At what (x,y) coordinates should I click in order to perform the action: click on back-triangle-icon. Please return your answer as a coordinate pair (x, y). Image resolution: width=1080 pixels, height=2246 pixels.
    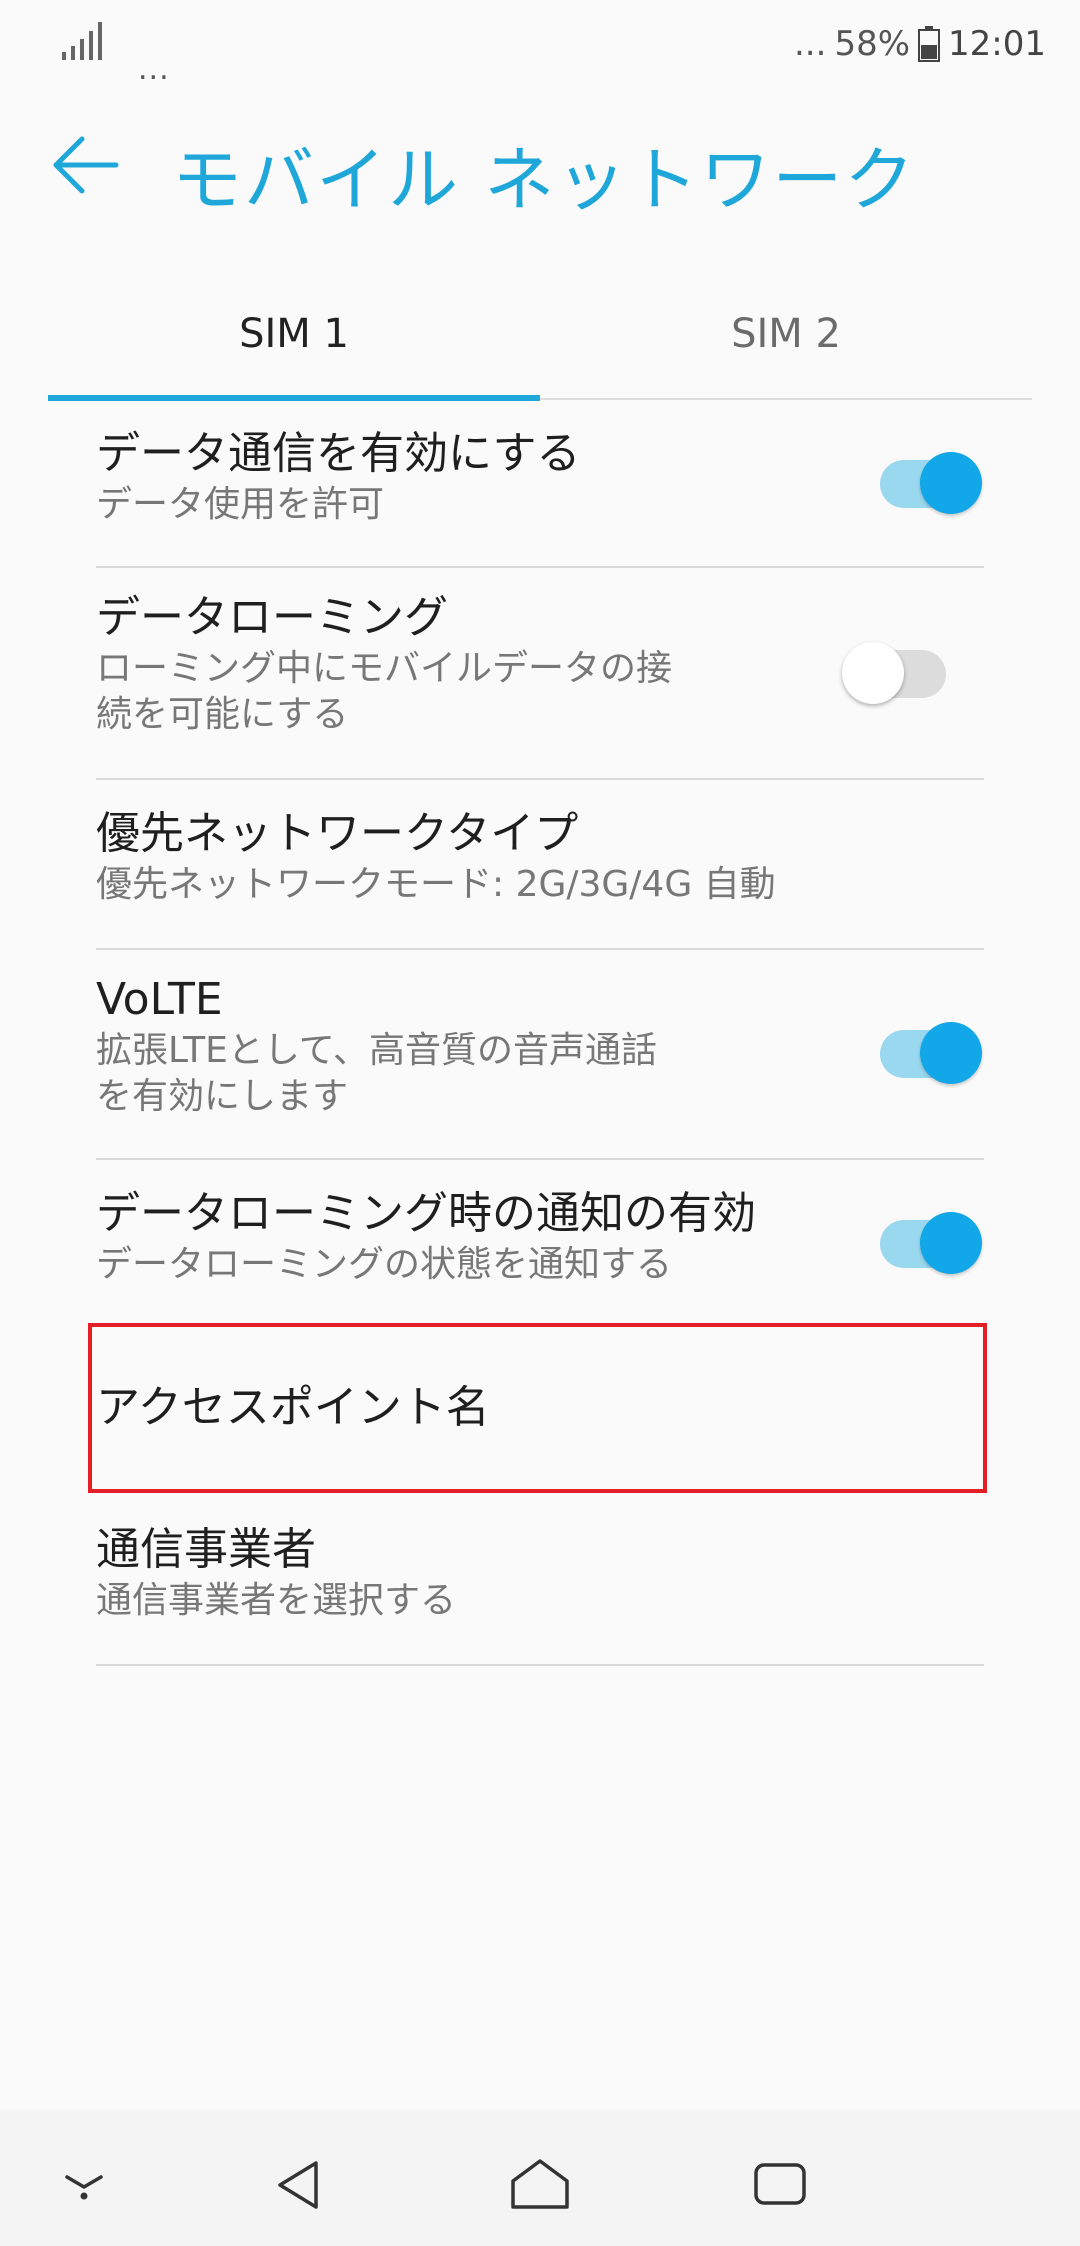
    Looking at the image, I should click on (298, 2185).